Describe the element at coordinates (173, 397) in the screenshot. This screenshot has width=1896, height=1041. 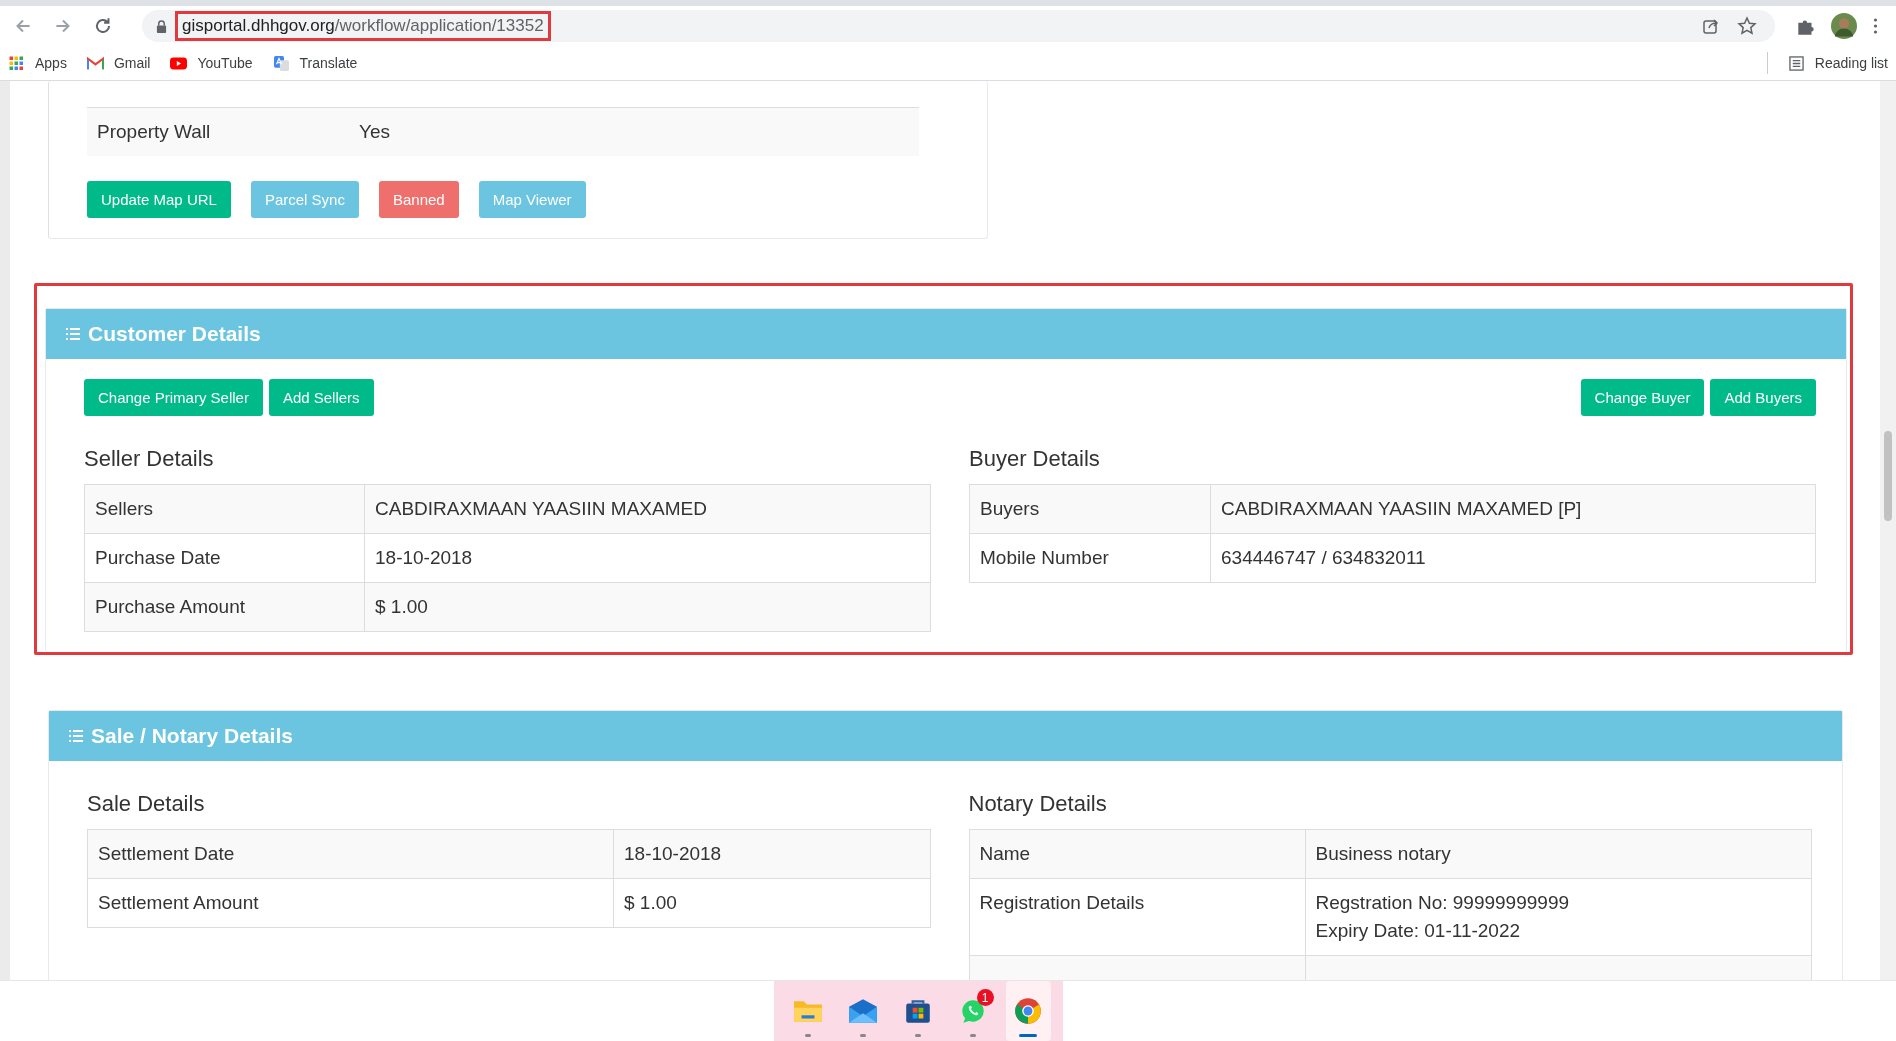
I see `action-button: Change Primary Seller` at that location.